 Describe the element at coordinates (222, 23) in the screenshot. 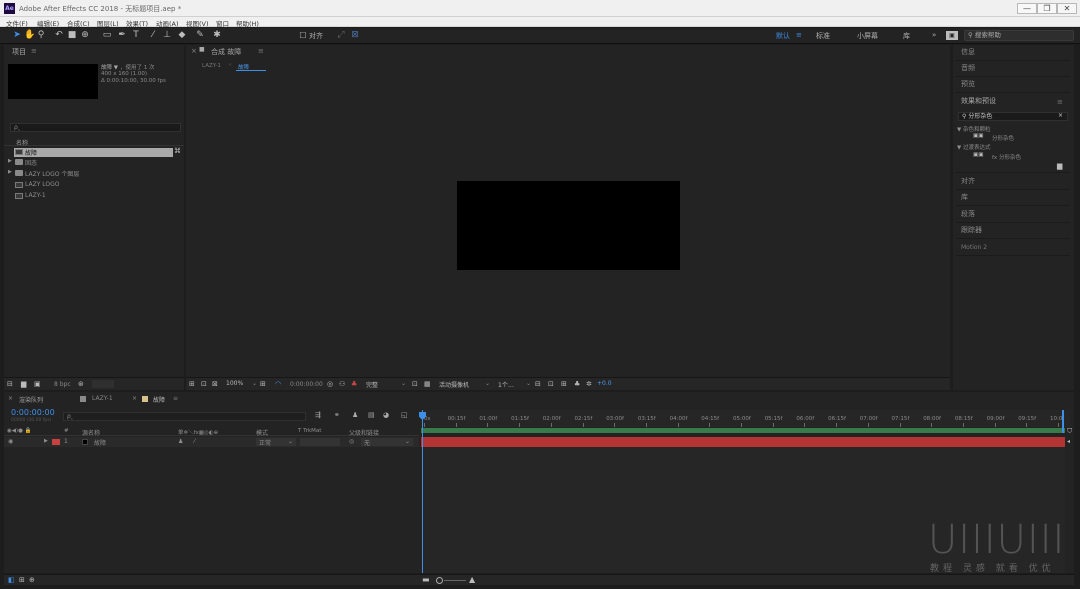

I see `menu-window: 窗口` at that location.